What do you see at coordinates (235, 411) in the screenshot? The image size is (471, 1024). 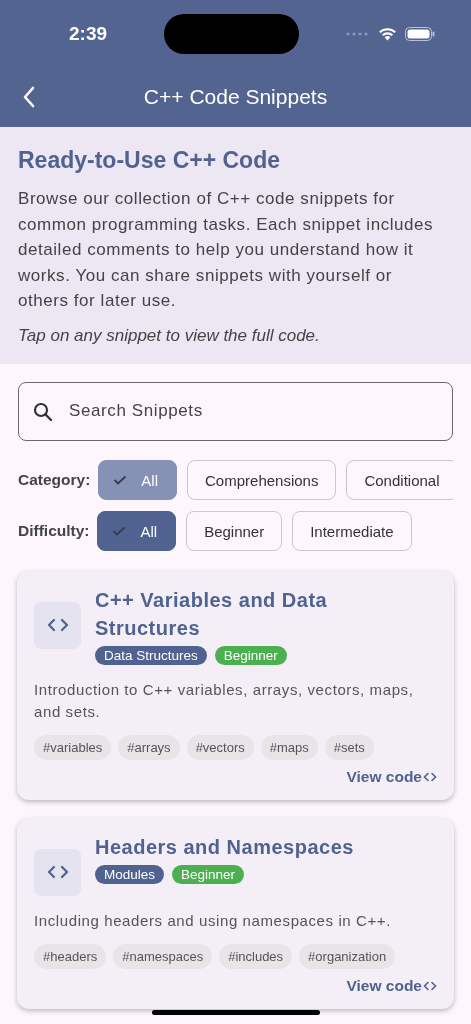 I see `search-field: Search Snippets` at bounding box center [235, 411].